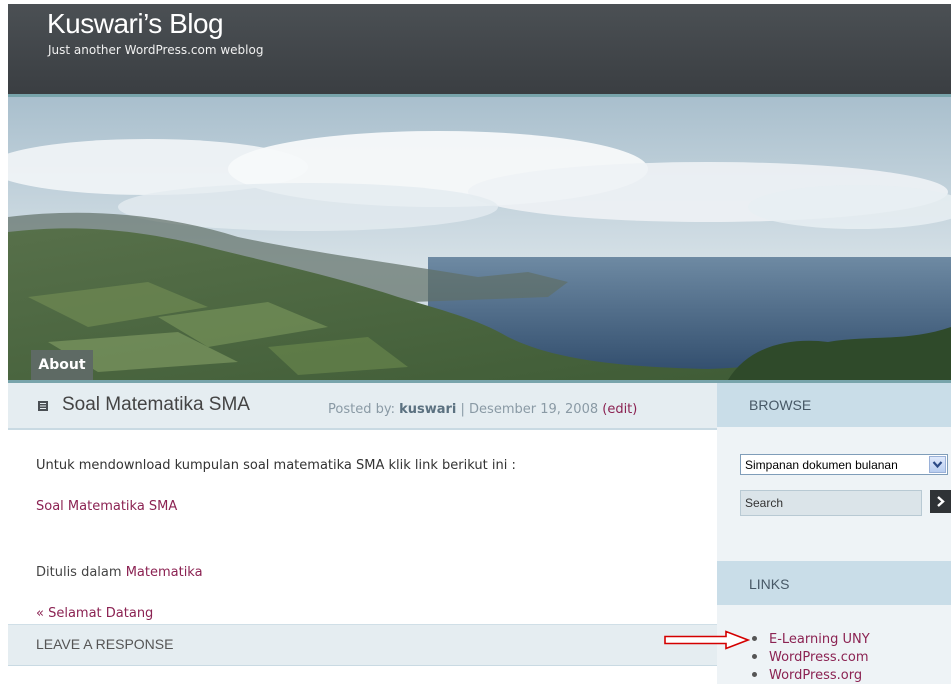 This screenshot has width=951, height=685. What do you see at coordinates (619, 409) in the screenshot?
I see `edit-link: (edit)` at bounding box center [619, 409].